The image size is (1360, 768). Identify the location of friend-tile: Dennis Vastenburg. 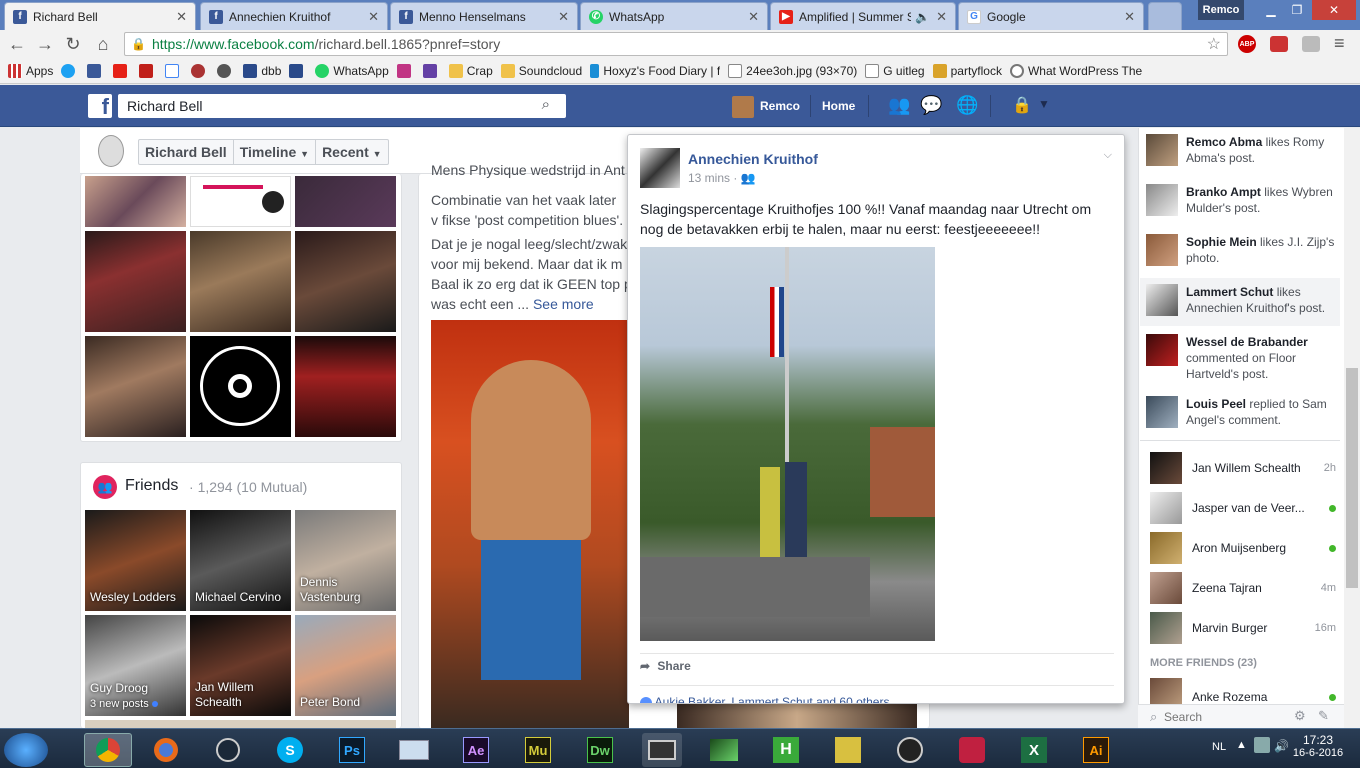
(345, 560).